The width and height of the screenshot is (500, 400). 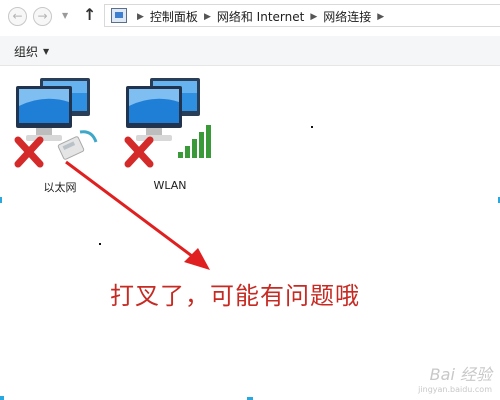 I want to click on watermark-url: jingyan.baidu.com, so click(x=455, y=389).